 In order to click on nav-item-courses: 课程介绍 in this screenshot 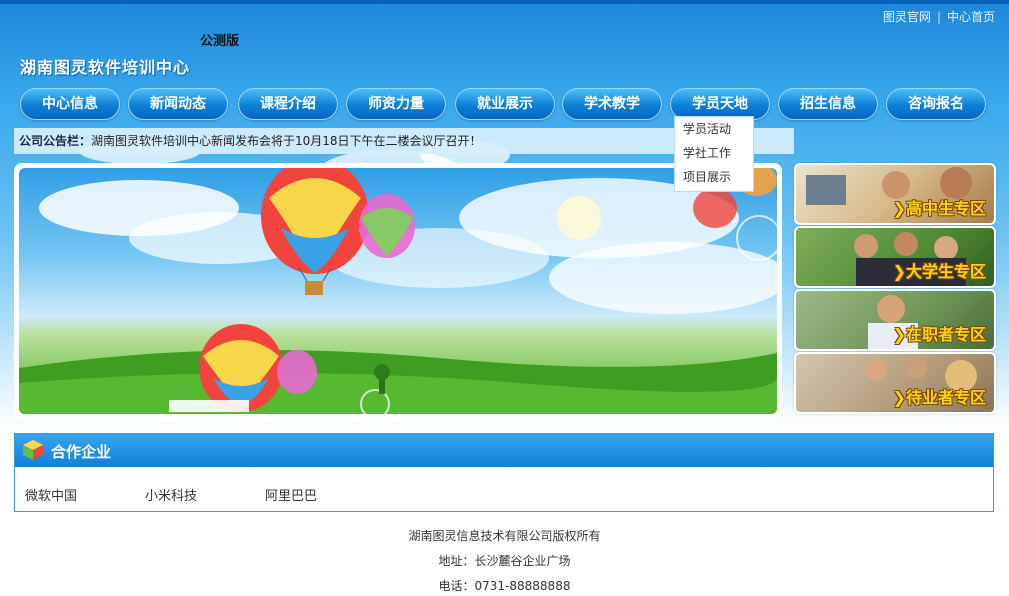, I will do `click(288, 104)`.